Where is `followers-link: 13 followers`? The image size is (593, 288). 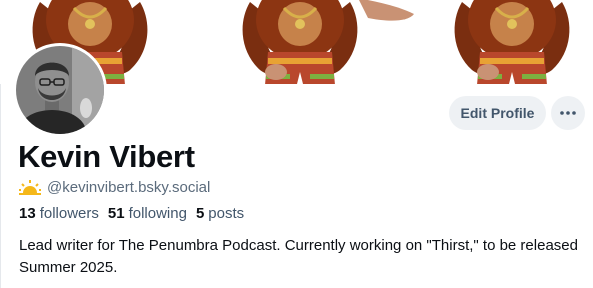 followers-link: 13 followers is located at coordinates (59, 213).